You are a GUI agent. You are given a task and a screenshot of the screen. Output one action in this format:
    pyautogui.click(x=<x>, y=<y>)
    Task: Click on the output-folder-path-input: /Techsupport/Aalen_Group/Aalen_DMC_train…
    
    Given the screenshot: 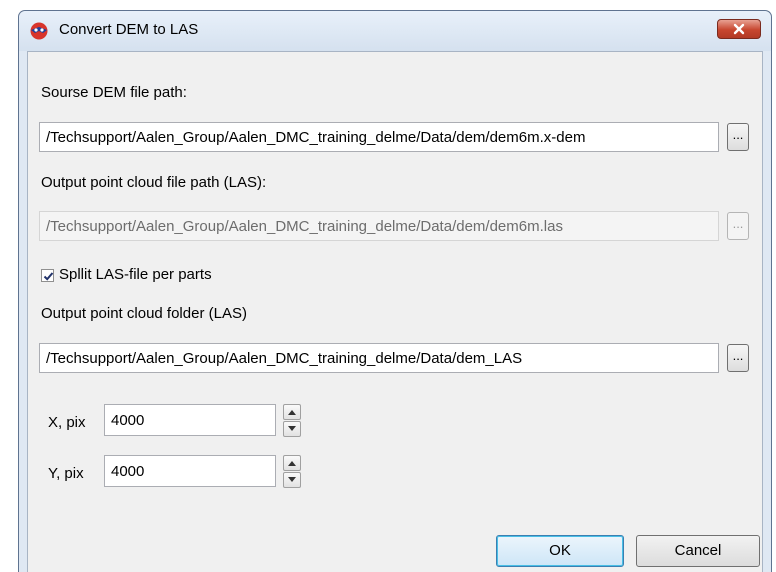 What is the action you would take?
    pyautogui.click(x=379, y=358)
    